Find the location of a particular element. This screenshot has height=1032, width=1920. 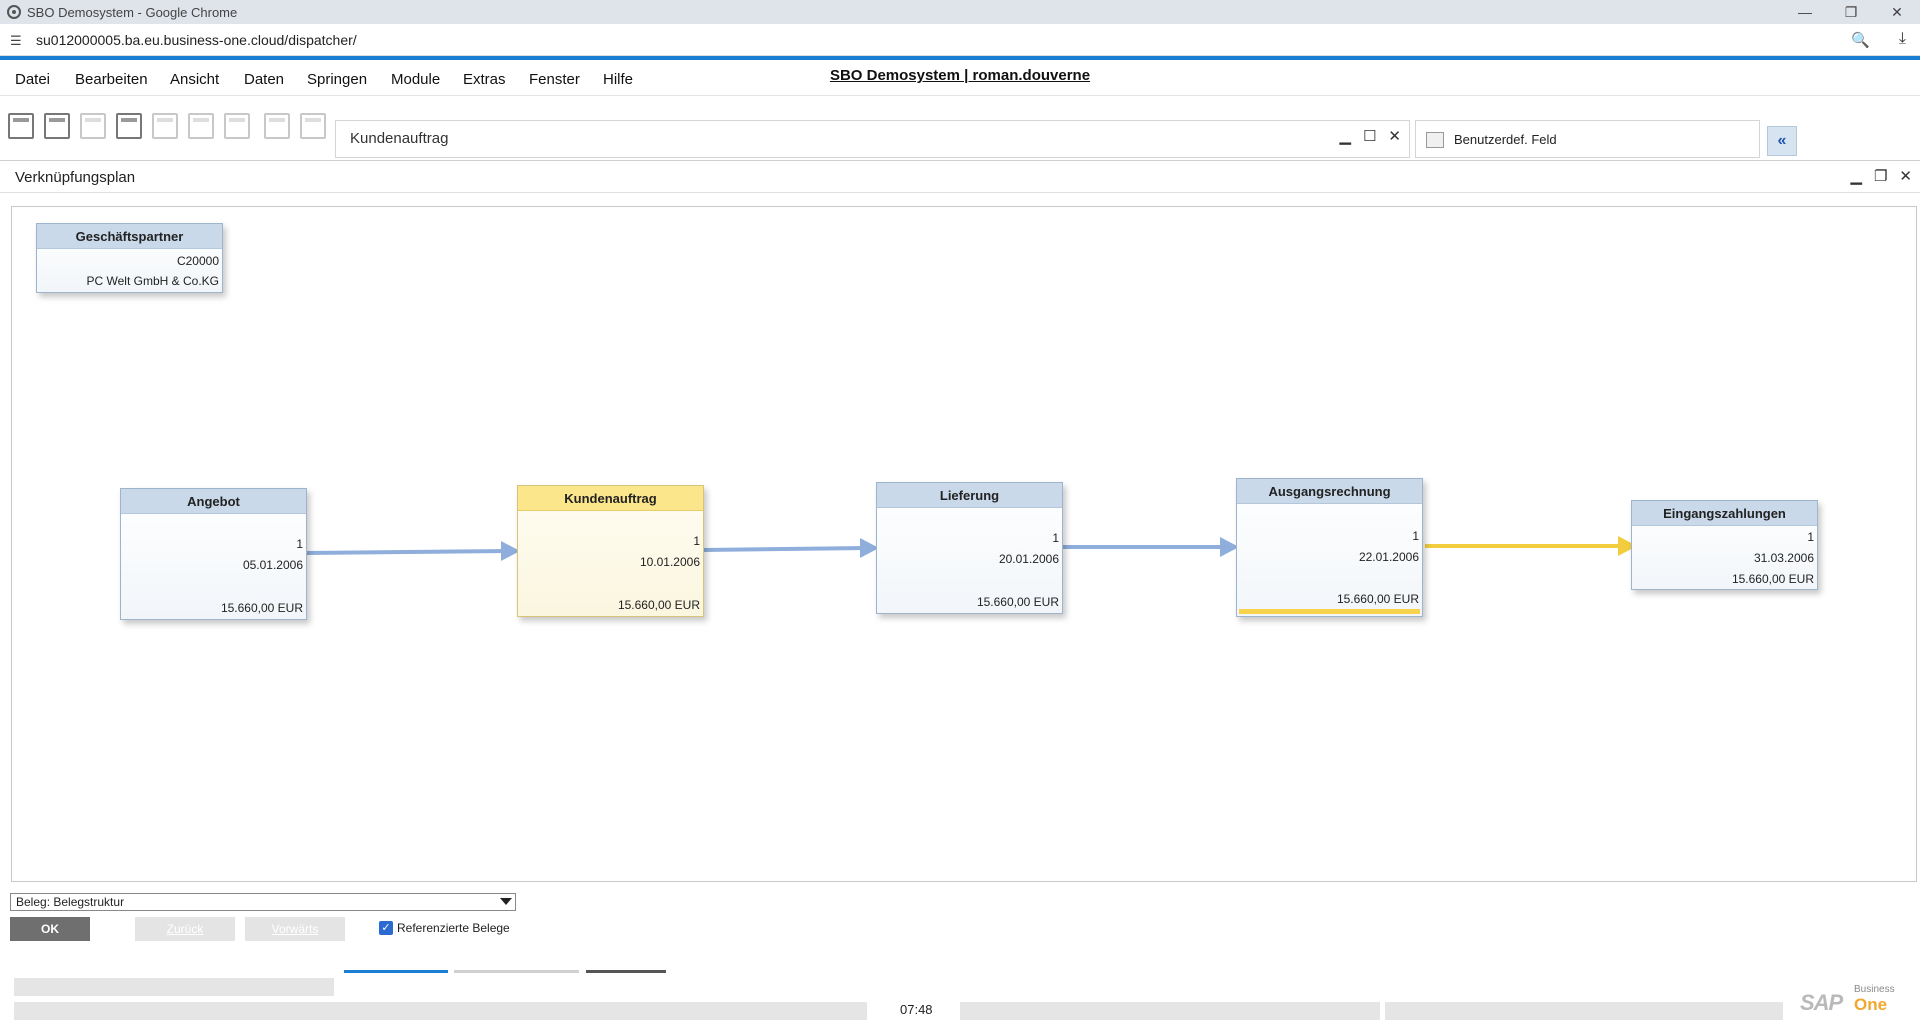

user-field-icon is located at coordinates (1435, 140).